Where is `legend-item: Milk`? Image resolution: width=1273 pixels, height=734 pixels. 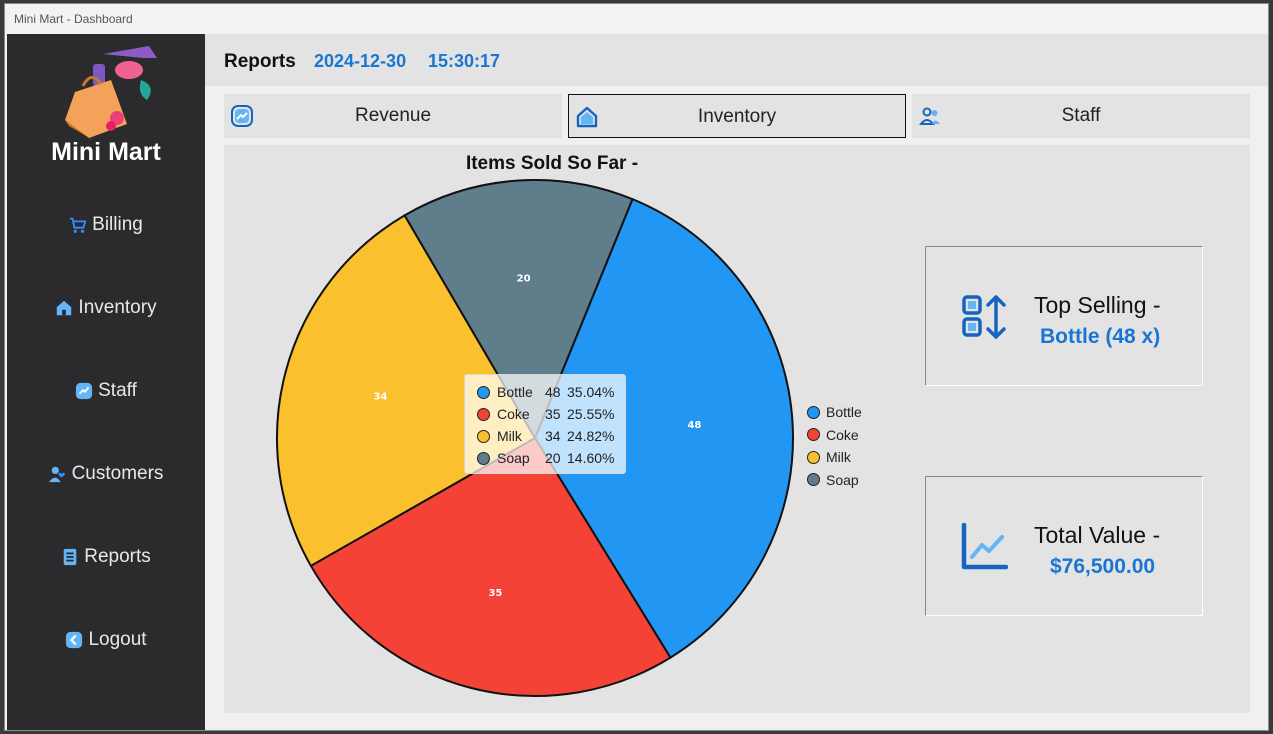 legend-item: Milk is located at coordinates (834, 457).